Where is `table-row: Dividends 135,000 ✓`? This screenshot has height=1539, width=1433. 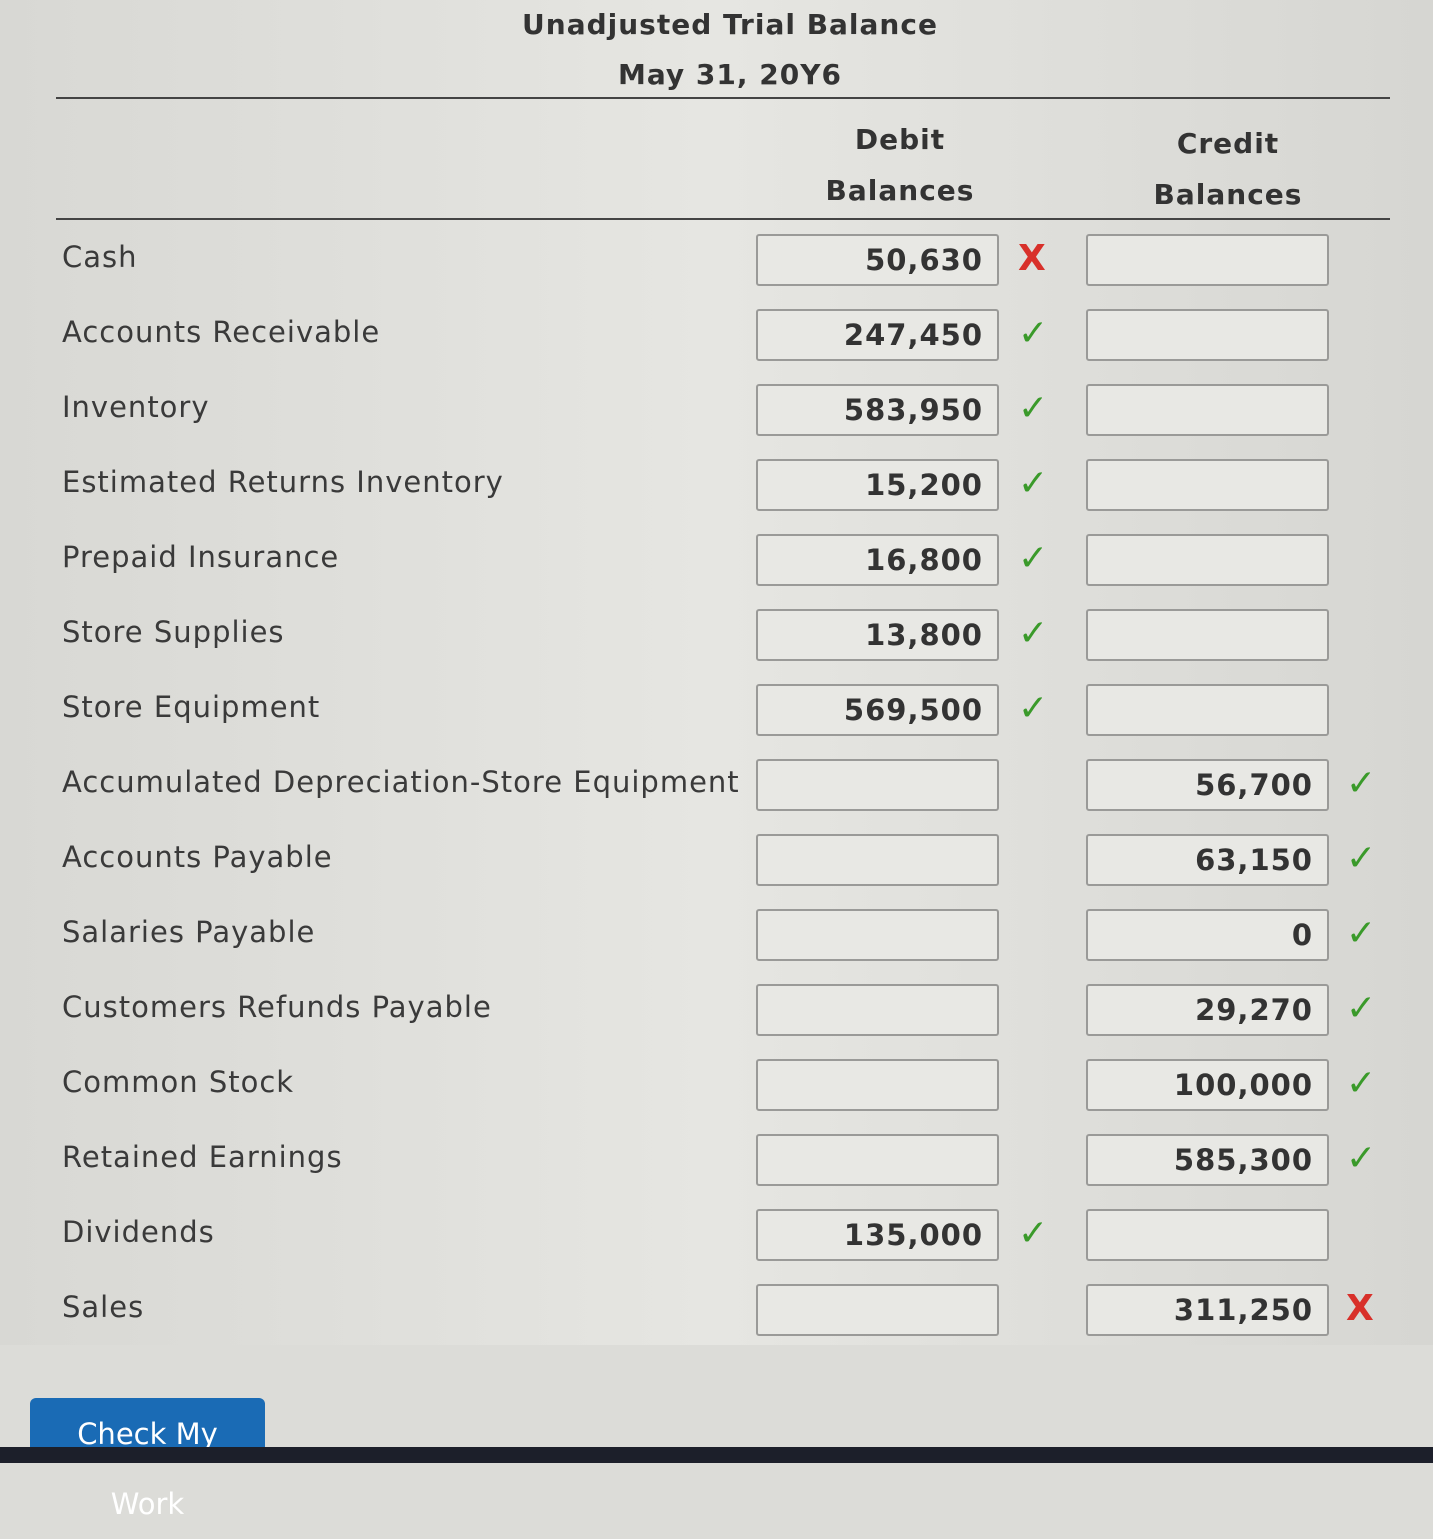 table-row: Dividends 135,000 ✓ is located at coordinates (723, 1234).